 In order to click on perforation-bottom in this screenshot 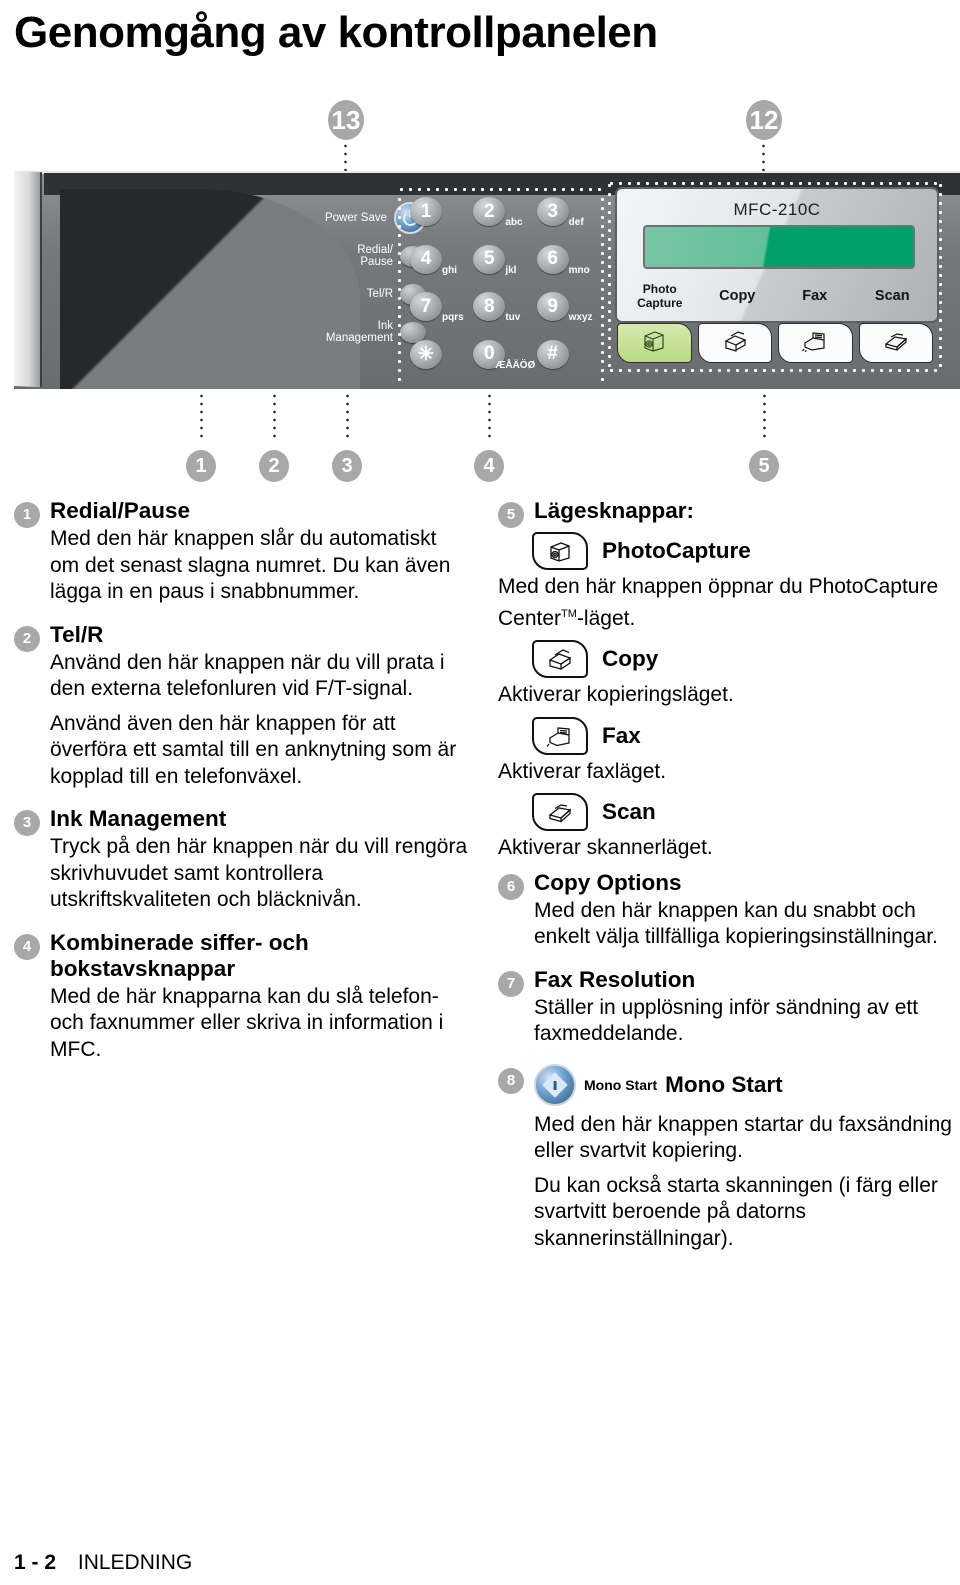, I will do `click(501, 390)`.